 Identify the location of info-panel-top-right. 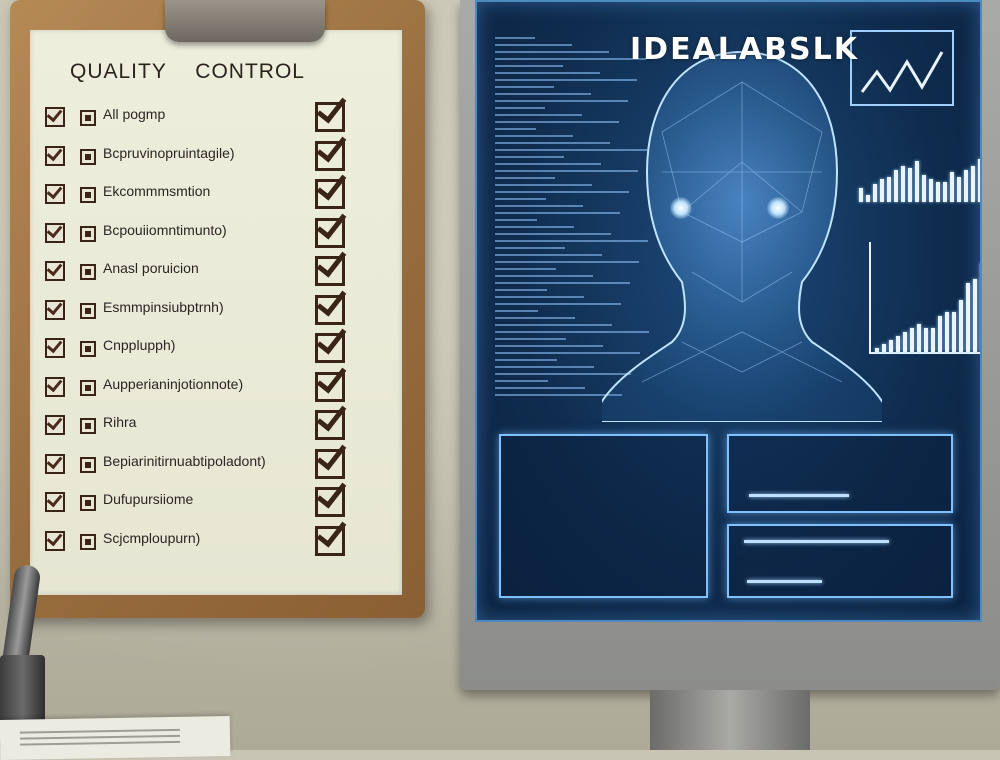
(840, 473).